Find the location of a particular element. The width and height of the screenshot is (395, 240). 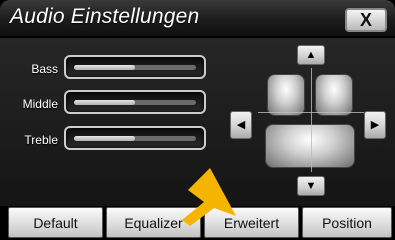

balance-right-button: ▶ is located at coordinates (375, 125).